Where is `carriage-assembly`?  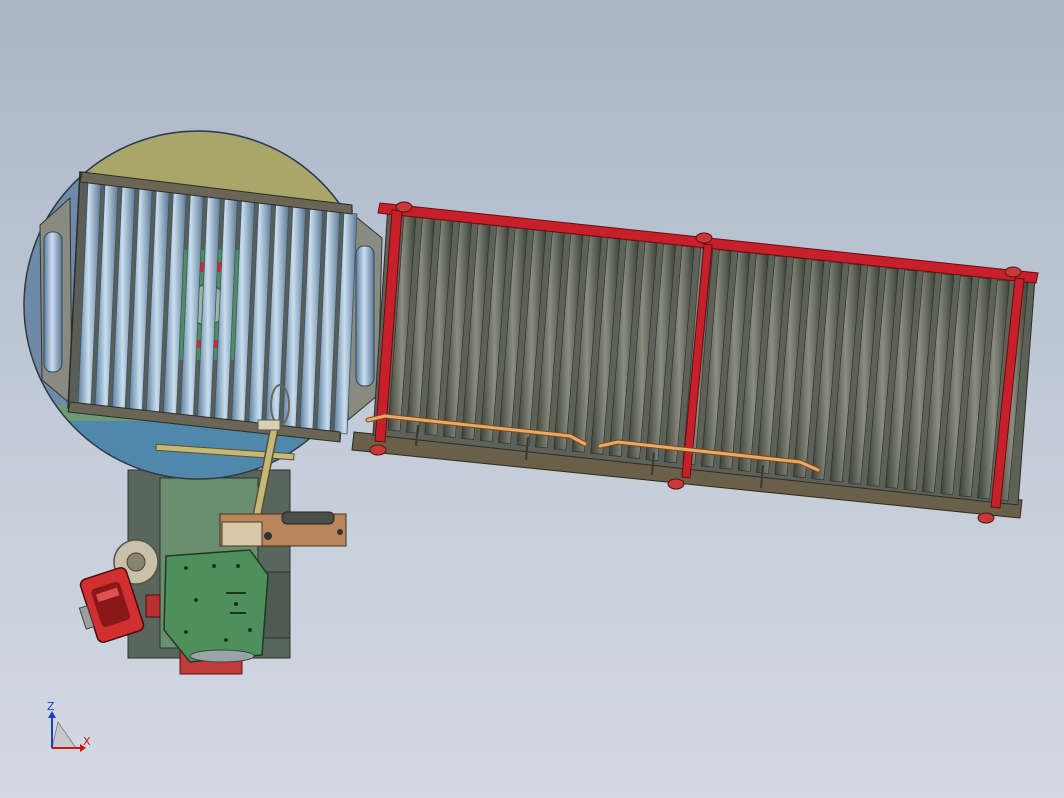 carriage-assembly is located at coordinates (283, 529).